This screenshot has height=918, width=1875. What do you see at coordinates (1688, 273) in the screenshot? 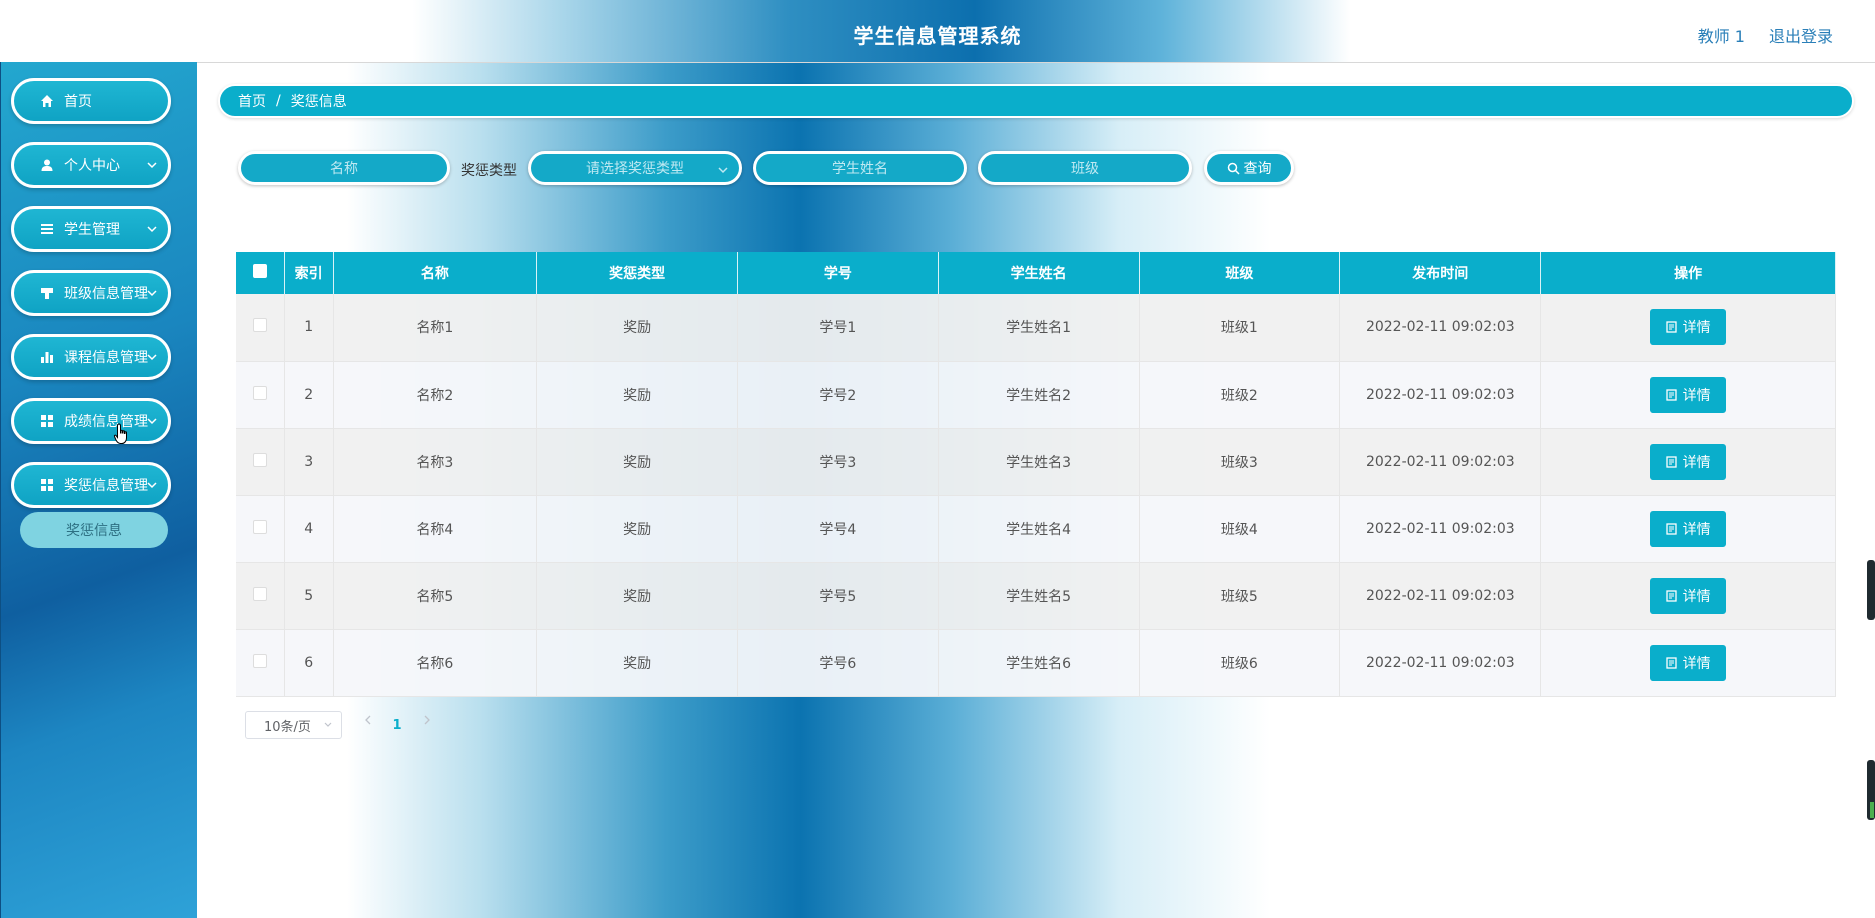
I see `column-header: 操作` at bounding box center [1688, 273].